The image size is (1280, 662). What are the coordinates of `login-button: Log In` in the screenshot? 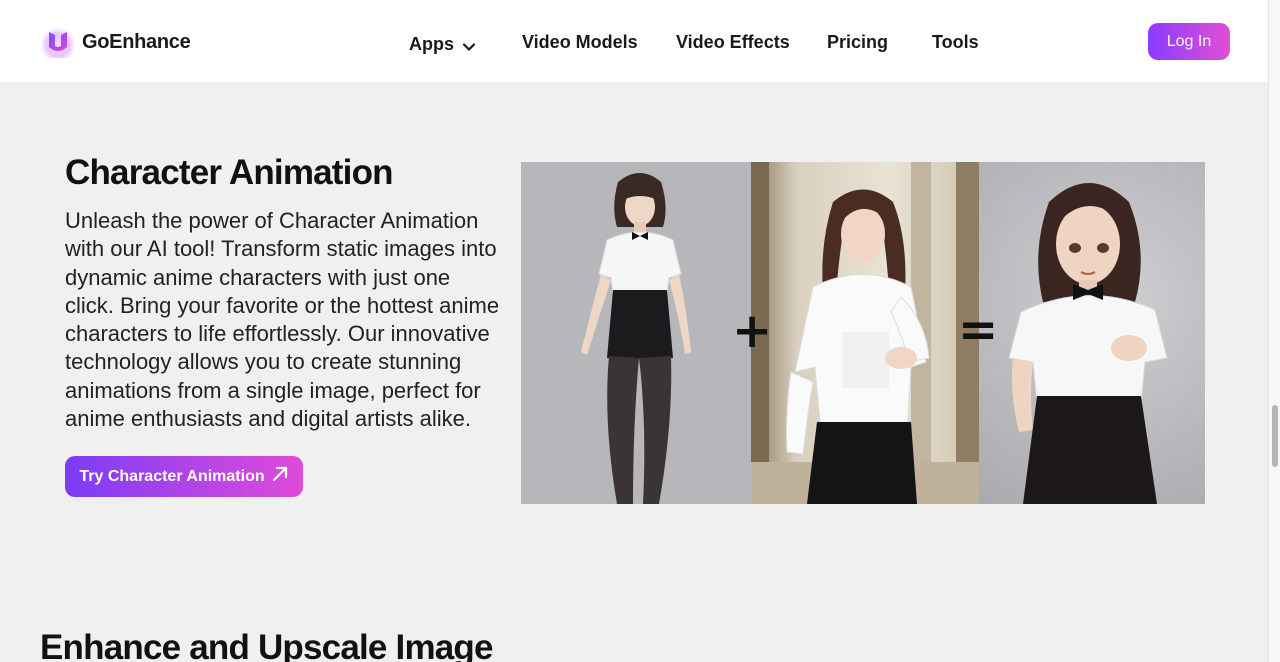 It's located at (1189, 41).